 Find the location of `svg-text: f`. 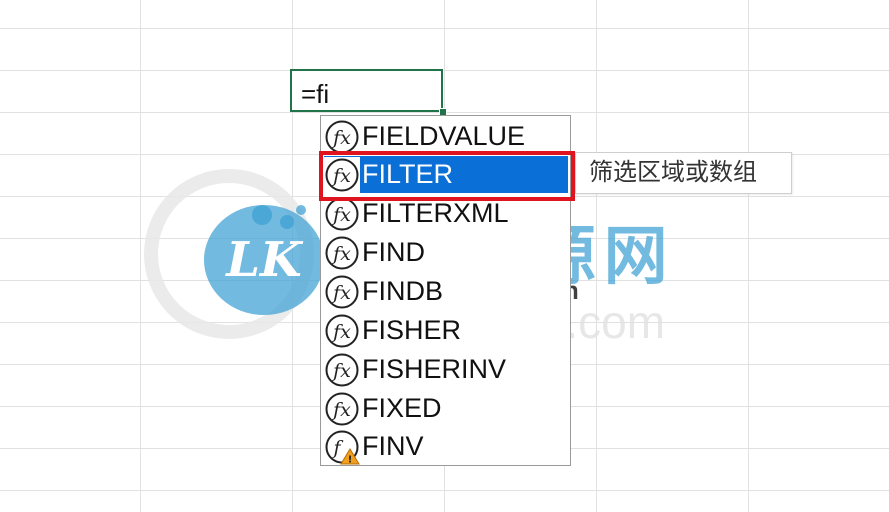

svg-text: f is located at coordinates (337, 448).